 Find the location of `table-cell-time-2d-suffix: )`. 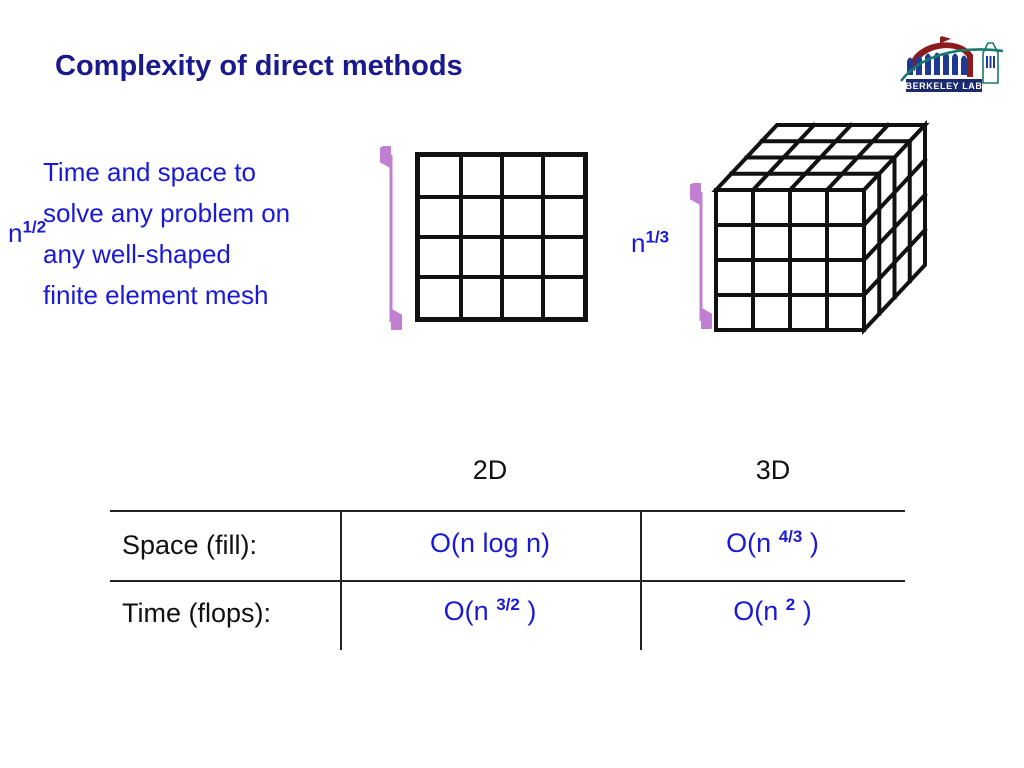

table-cell-time-2d-suffix: ) is located at coordinates (528, 611).